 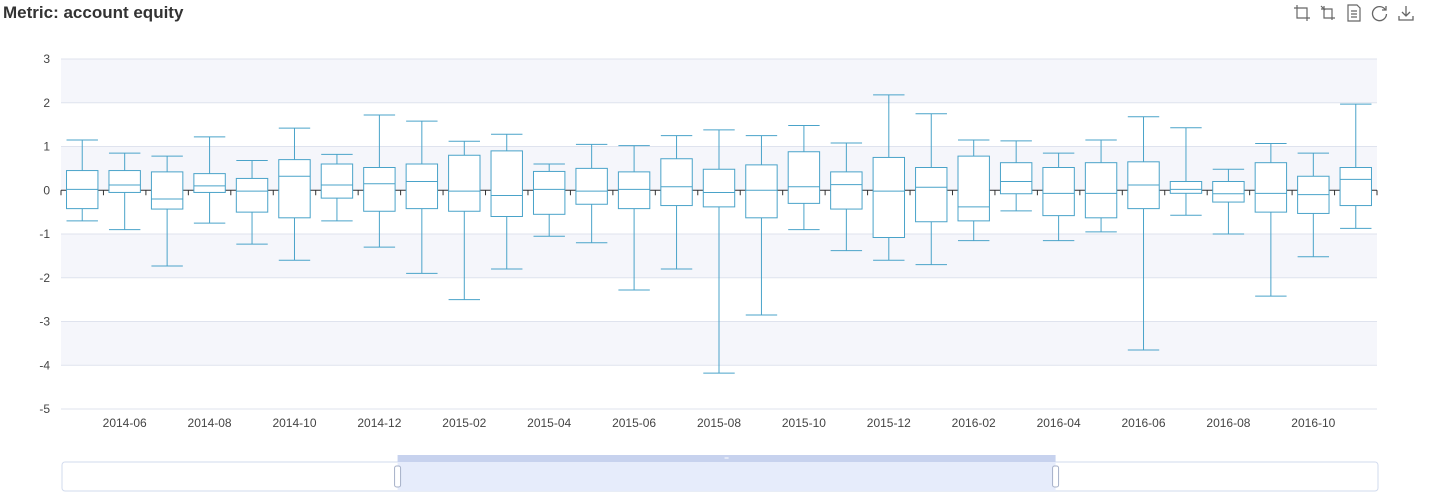 What do you see at coordinates (1313, 423) in the screenshot?
I see `x-tick-label: 2016-10` at bounding box center [1313, 423].